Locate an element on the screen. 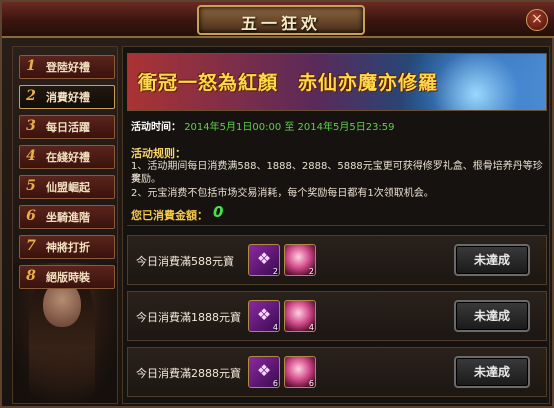 The image size is (554, 408). sidebar-item-general-discount: 7 神將打折 is located at coordinates (67, 247).